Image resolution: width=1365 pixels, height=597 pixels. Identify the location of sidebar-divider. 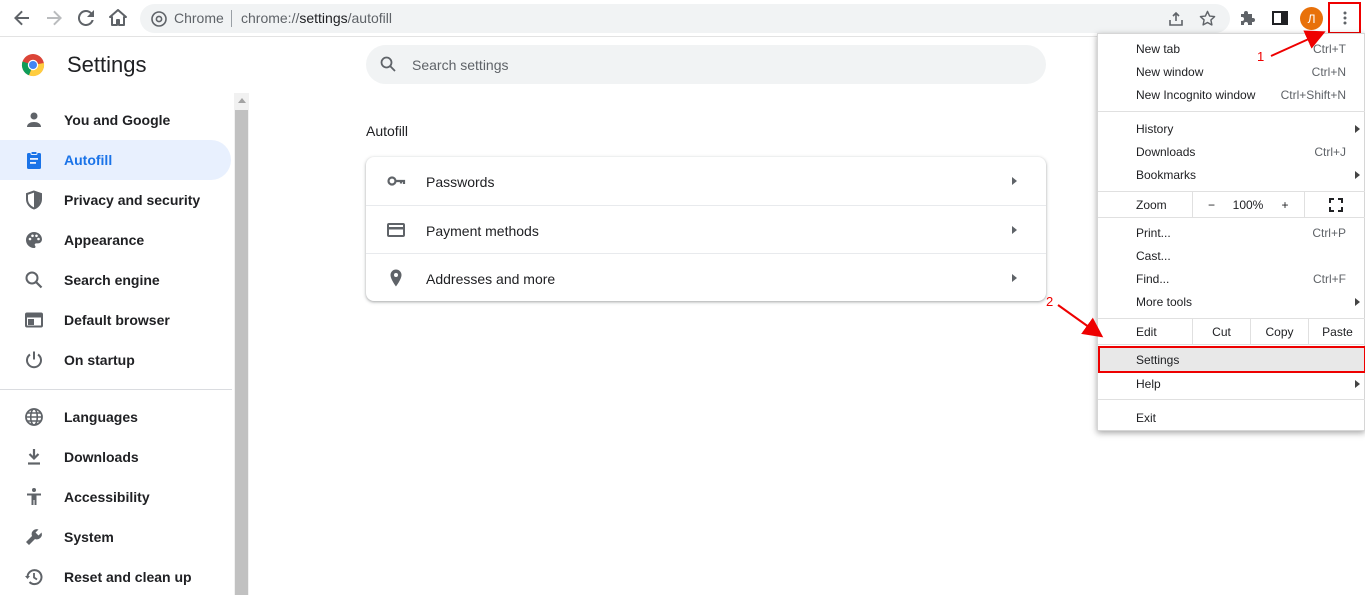
(116, 389).